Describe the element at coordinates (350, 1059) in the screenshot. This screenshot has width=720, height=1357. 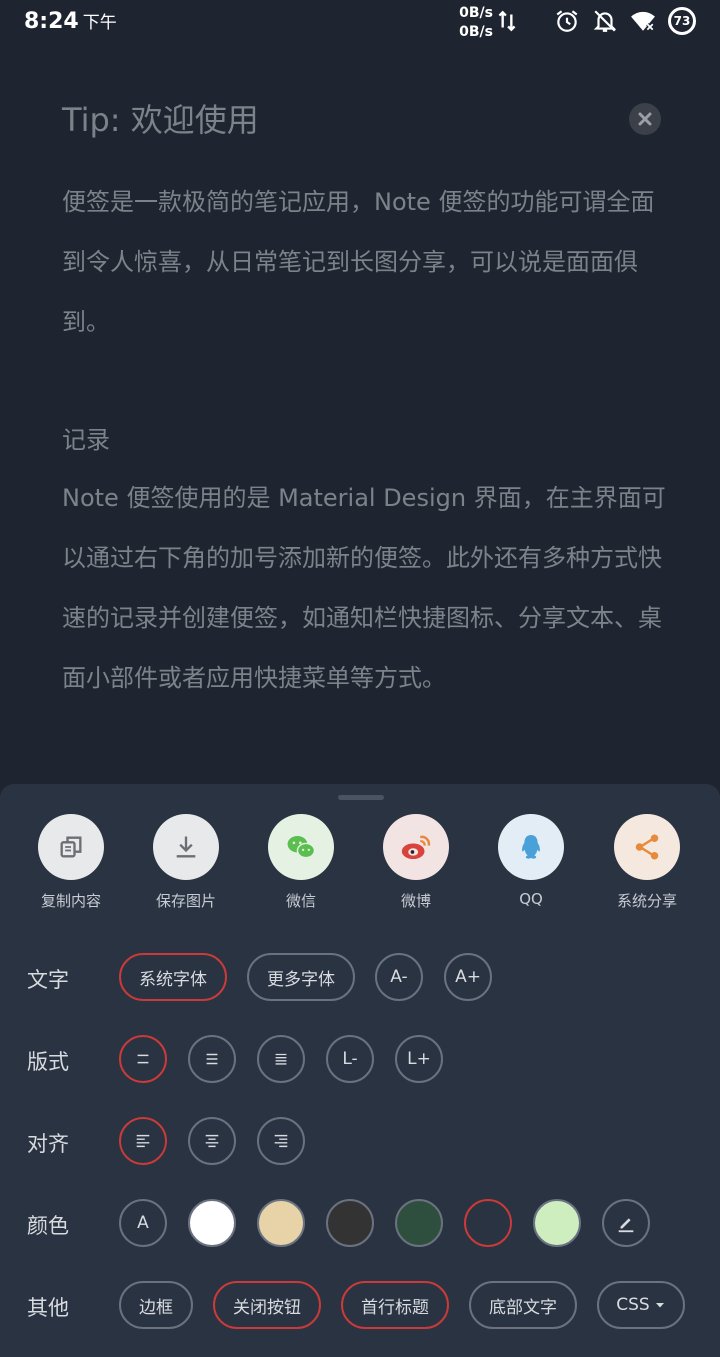
I see `line-decrease-button: L-` at that location.